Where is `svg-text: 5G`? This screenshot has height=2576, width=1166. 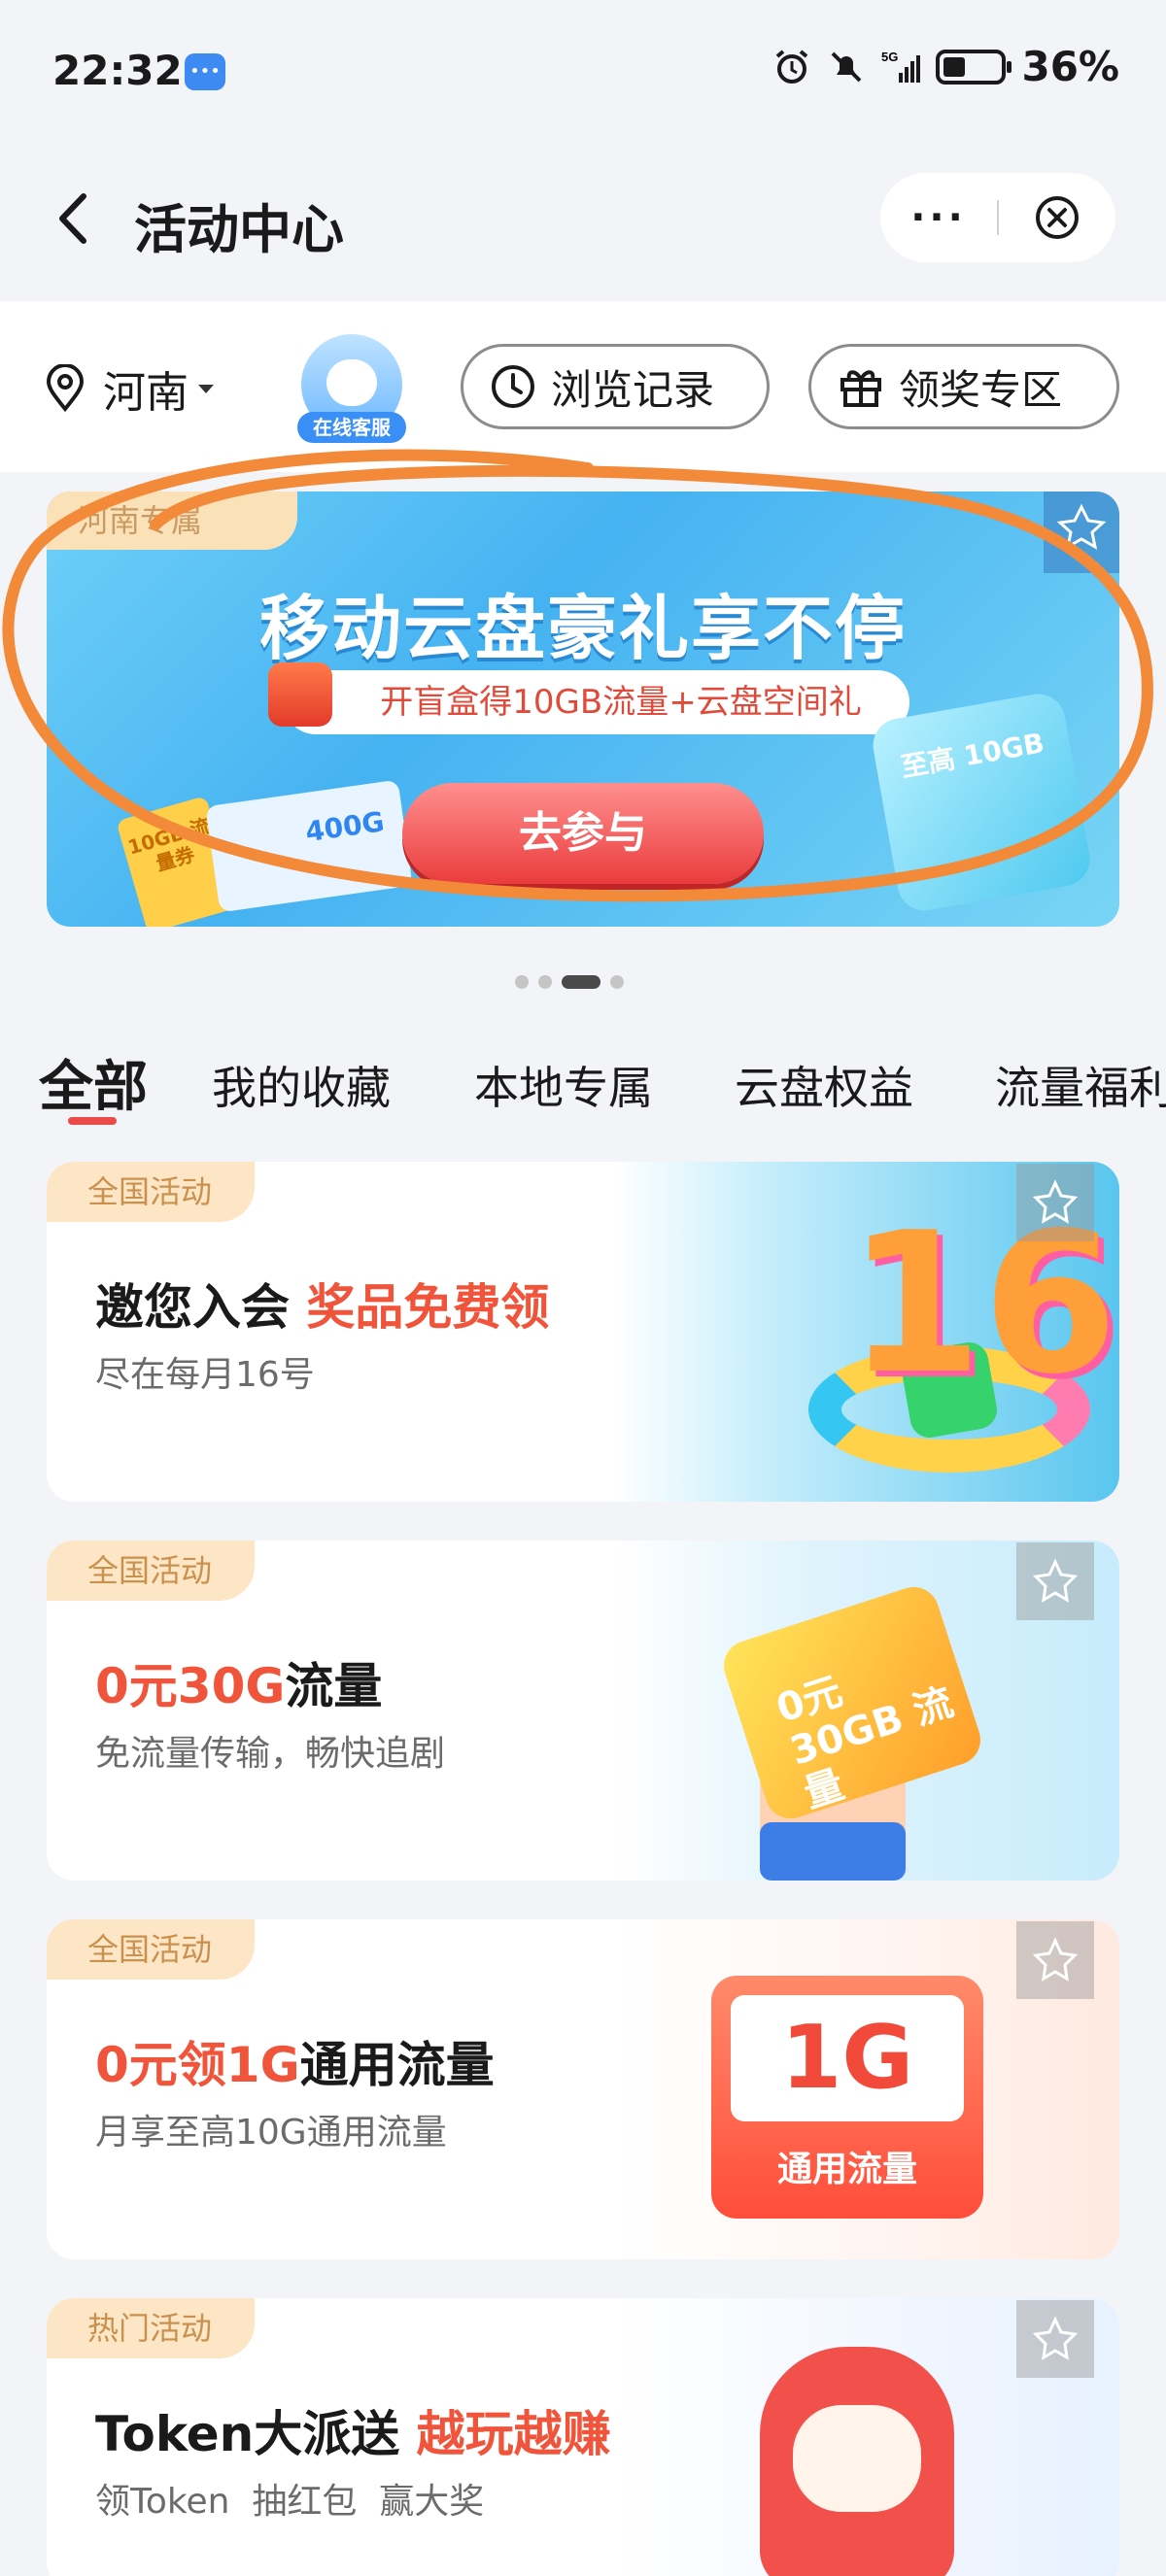
svg-text: 5G is located at coordinates (889, 57).